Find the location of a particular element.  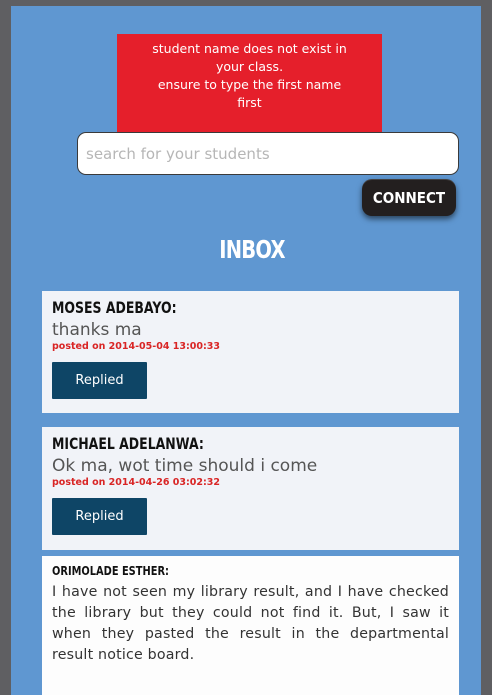

error-line: first is located at coordinates (249, 102).